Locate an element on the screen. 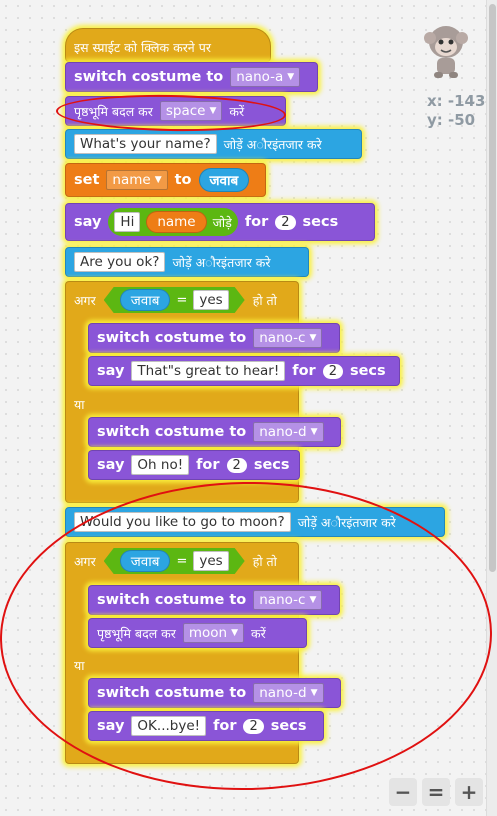  zoom-reset-button: = is located at coordinates (436, 792).